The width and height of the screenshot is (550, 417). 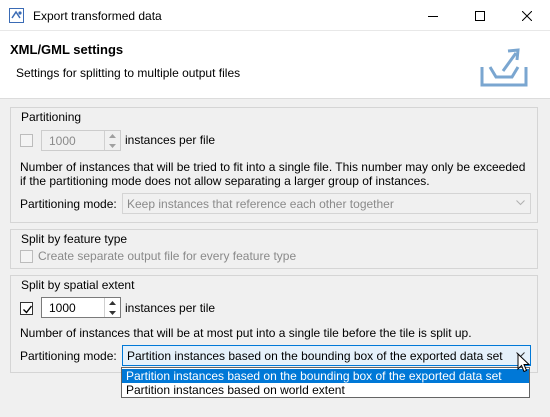 I want to click on app-icon, so click(x=16, y=15).